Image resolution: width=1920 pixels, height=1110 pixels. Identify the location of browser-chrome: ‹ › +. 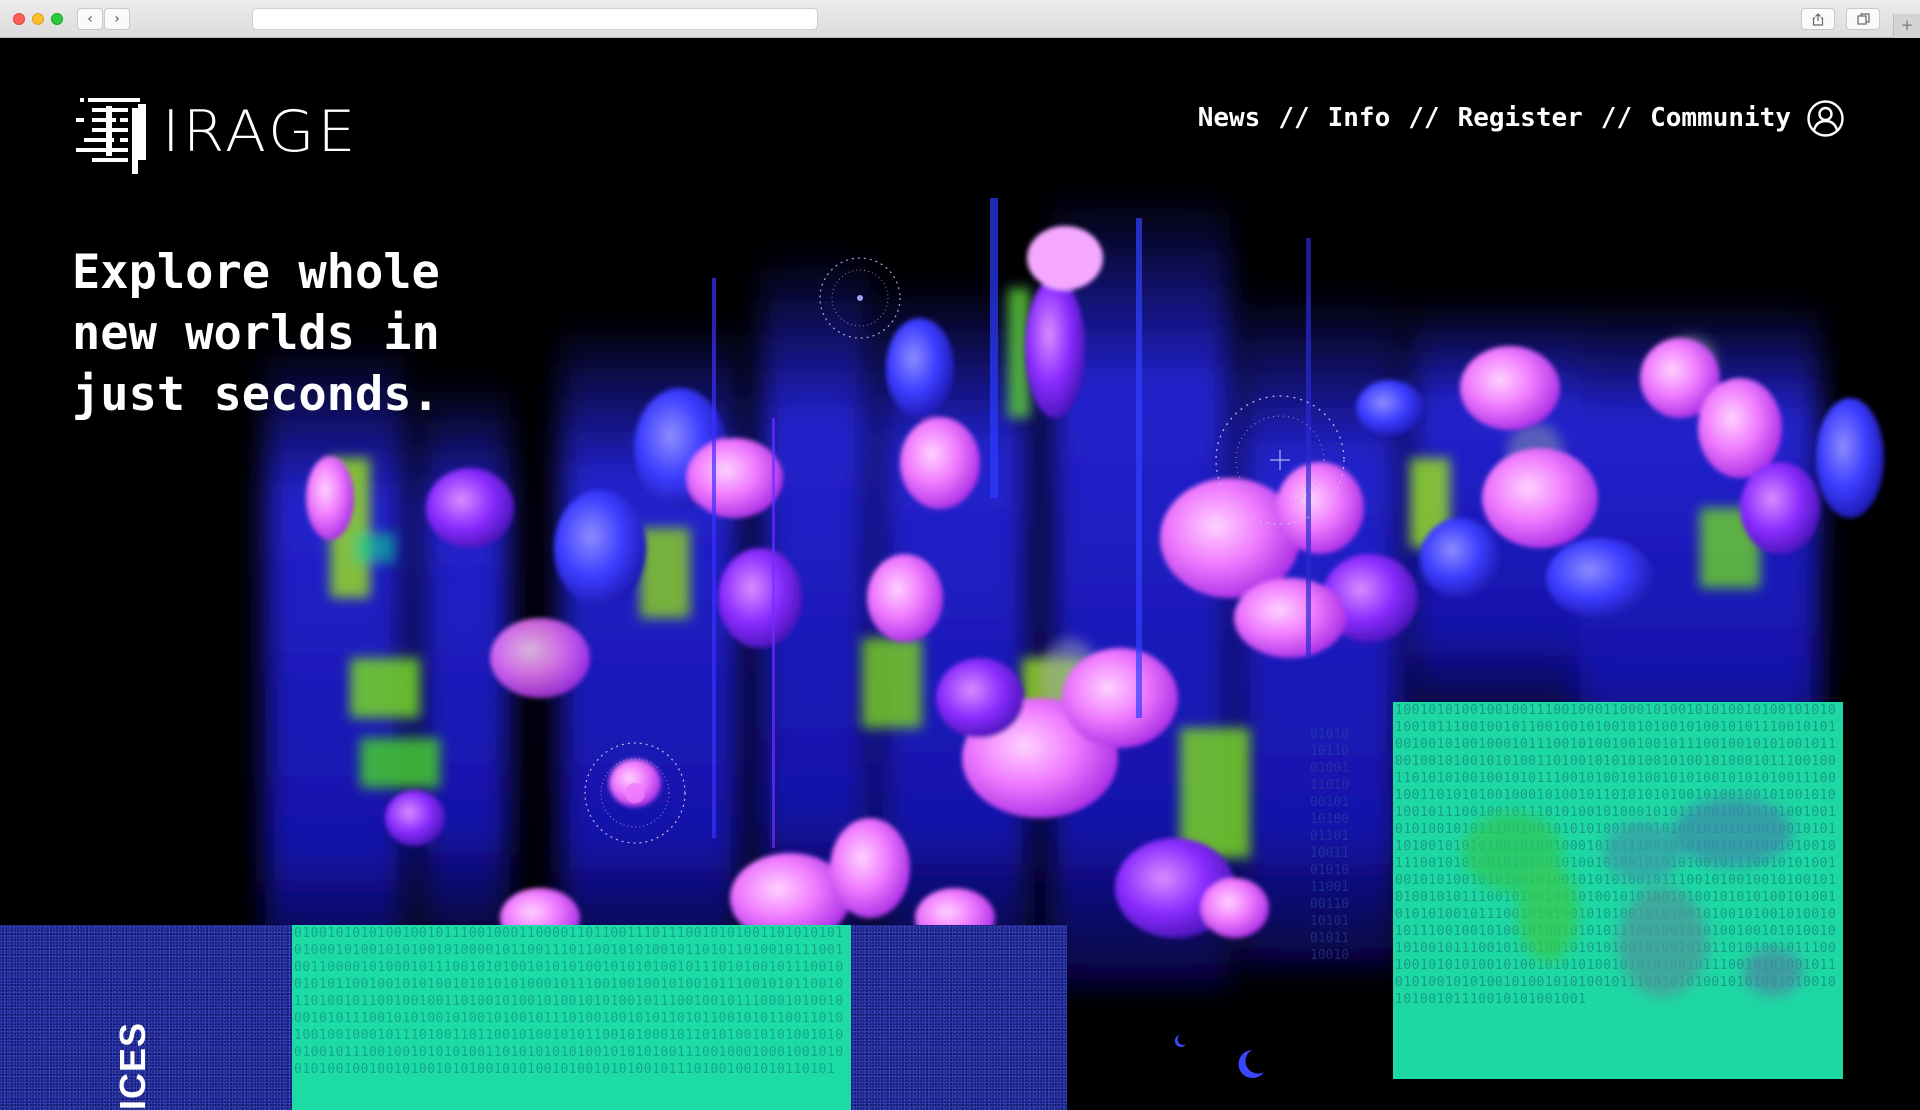
(960, 19).